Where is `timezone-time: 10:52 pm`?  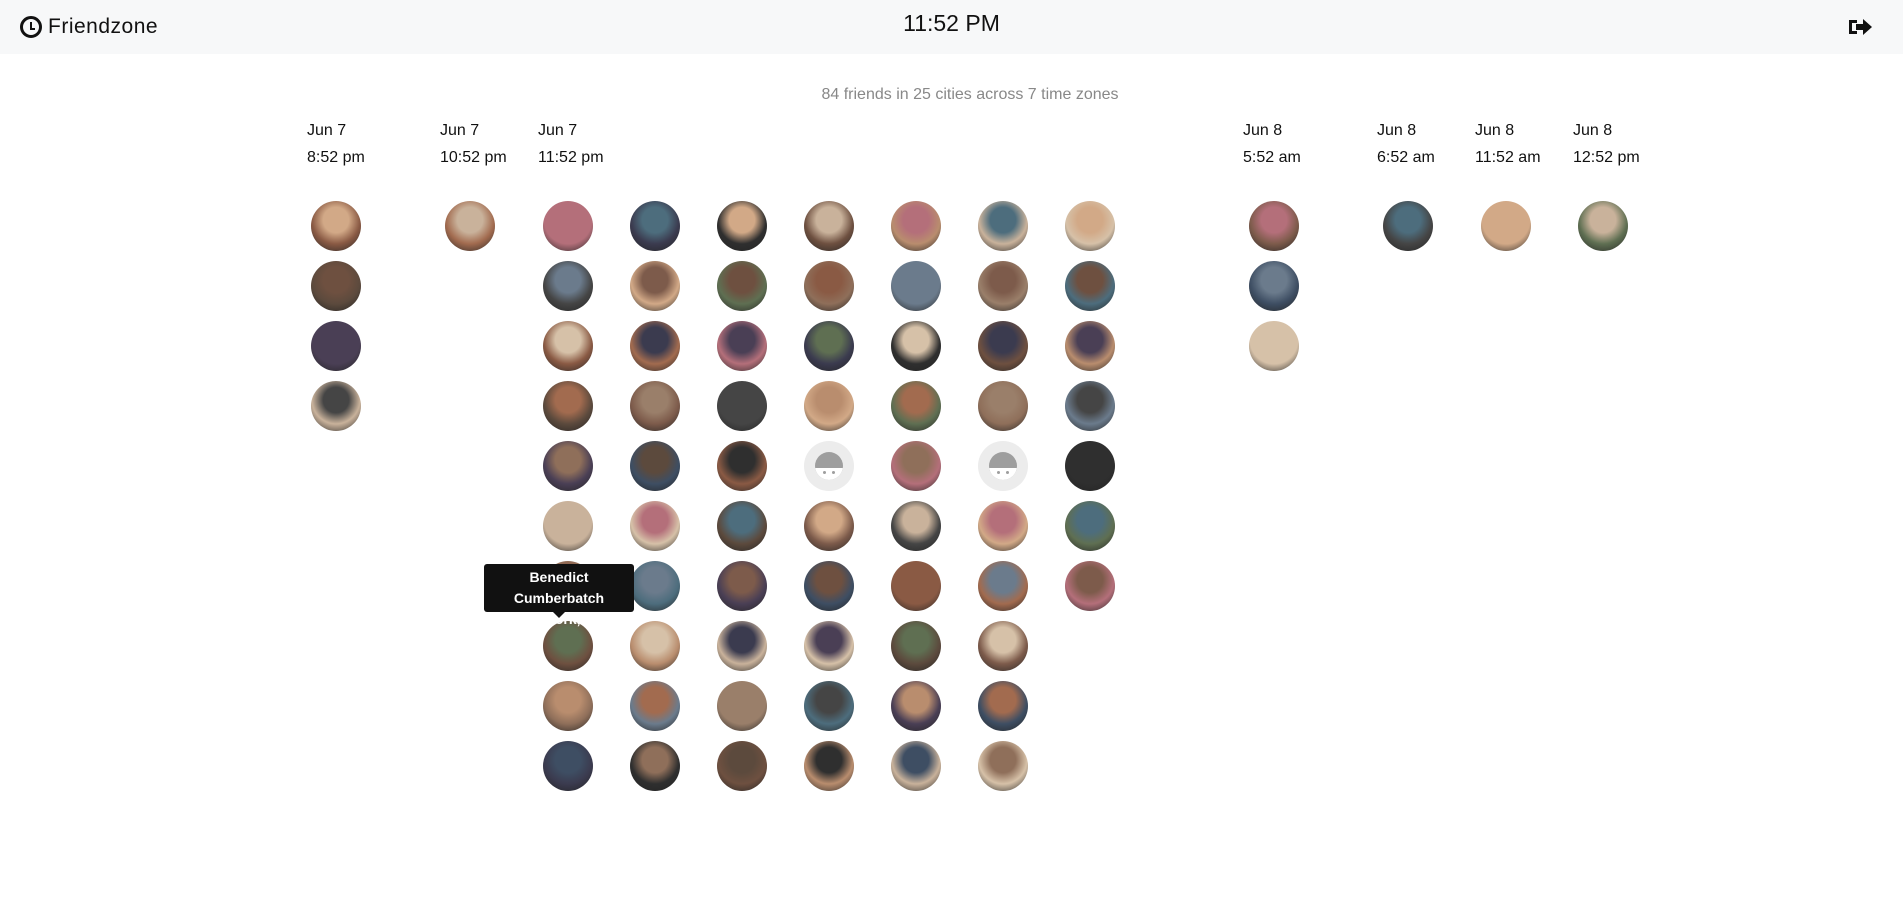 timezone-time: 10:52 pm is located at coordinates (473, 157).